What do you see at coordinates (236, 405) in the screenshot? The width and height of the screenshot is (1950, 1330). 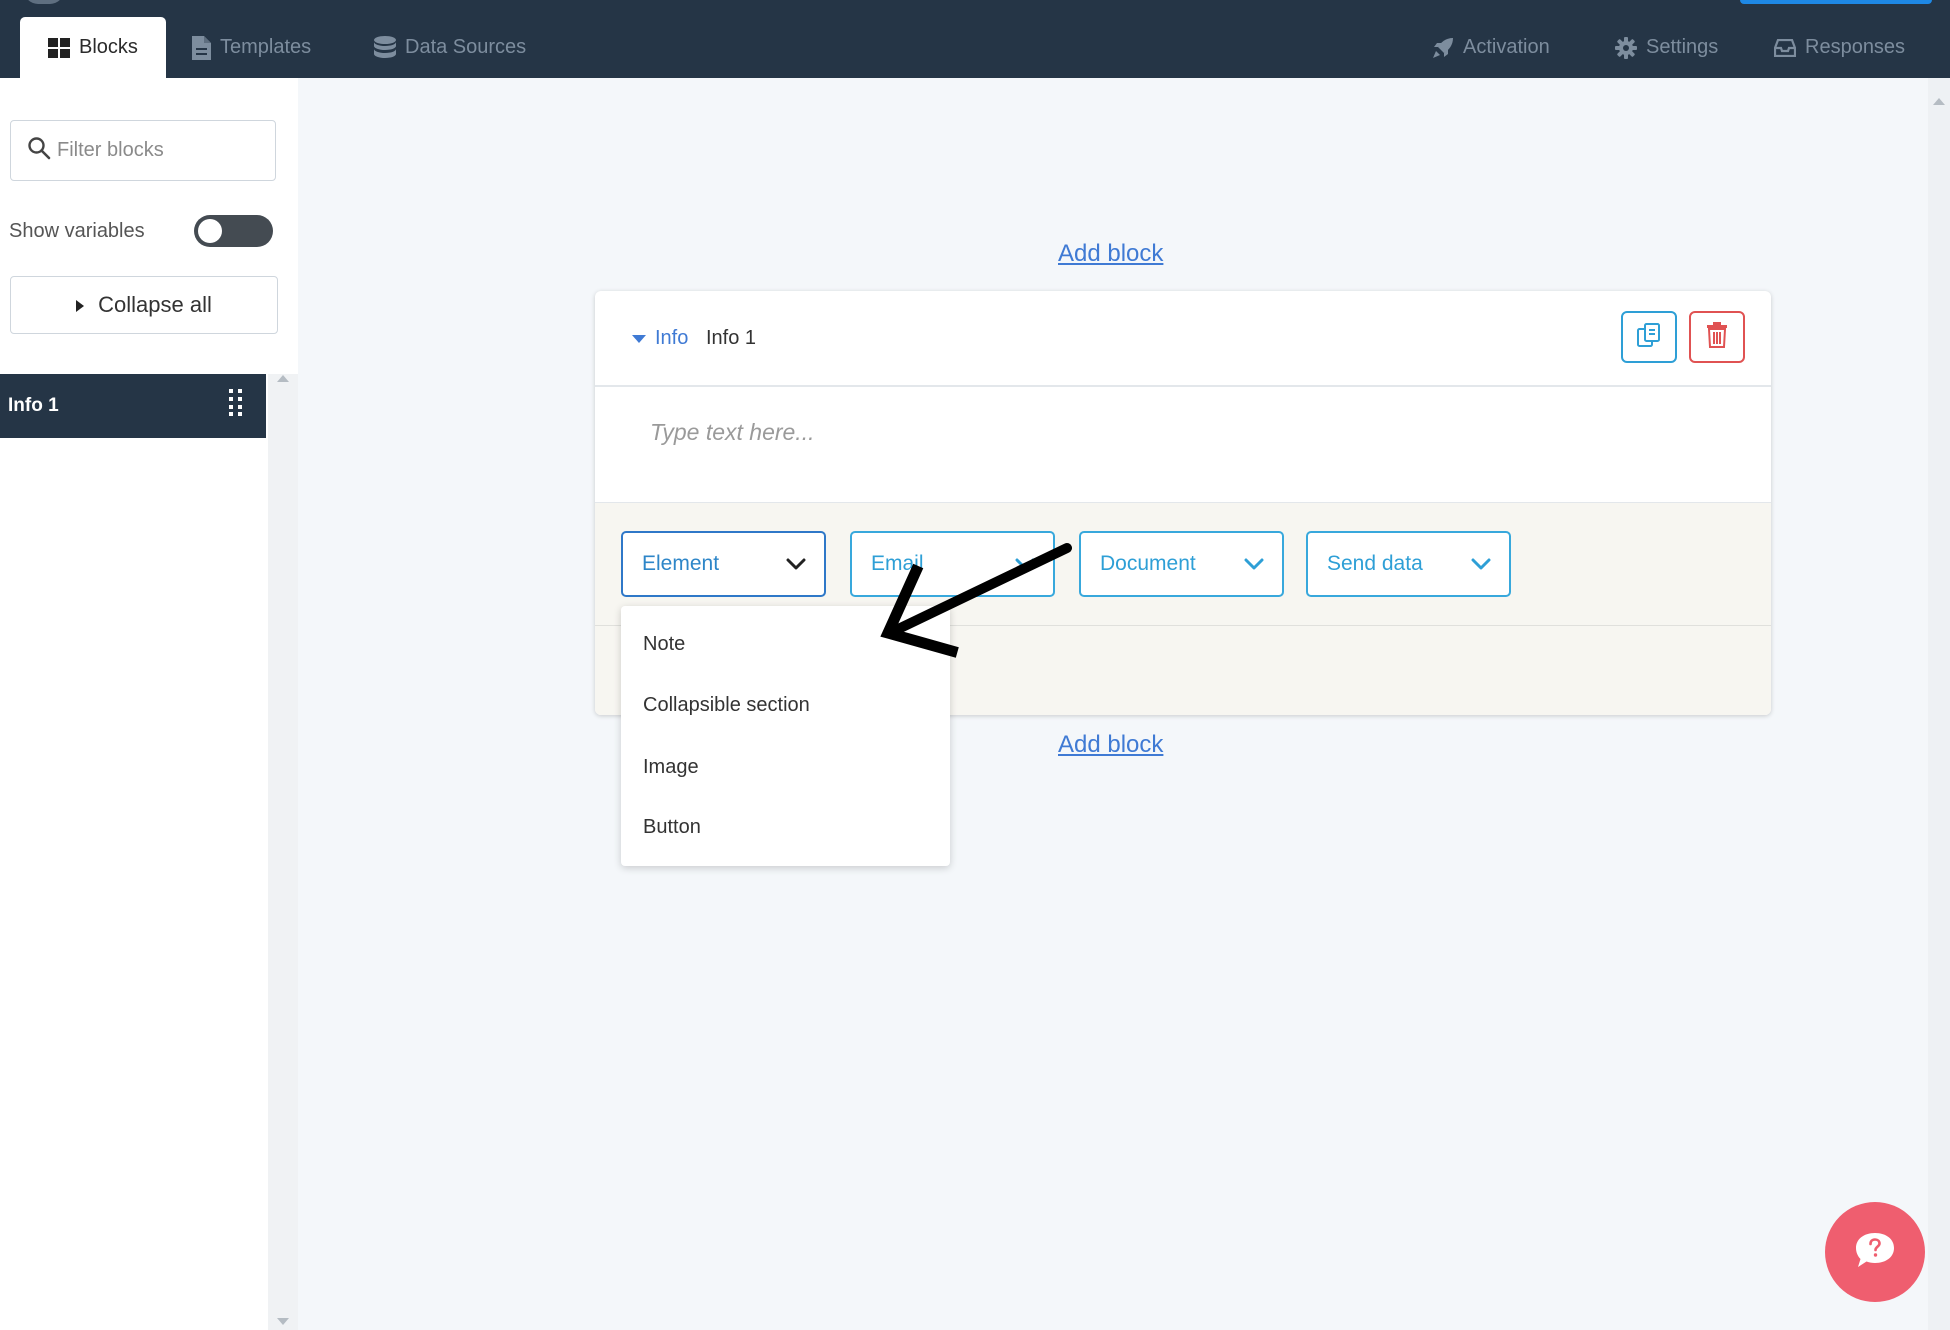 I see `drag-handle-icon` at bounding box center [236, 405].